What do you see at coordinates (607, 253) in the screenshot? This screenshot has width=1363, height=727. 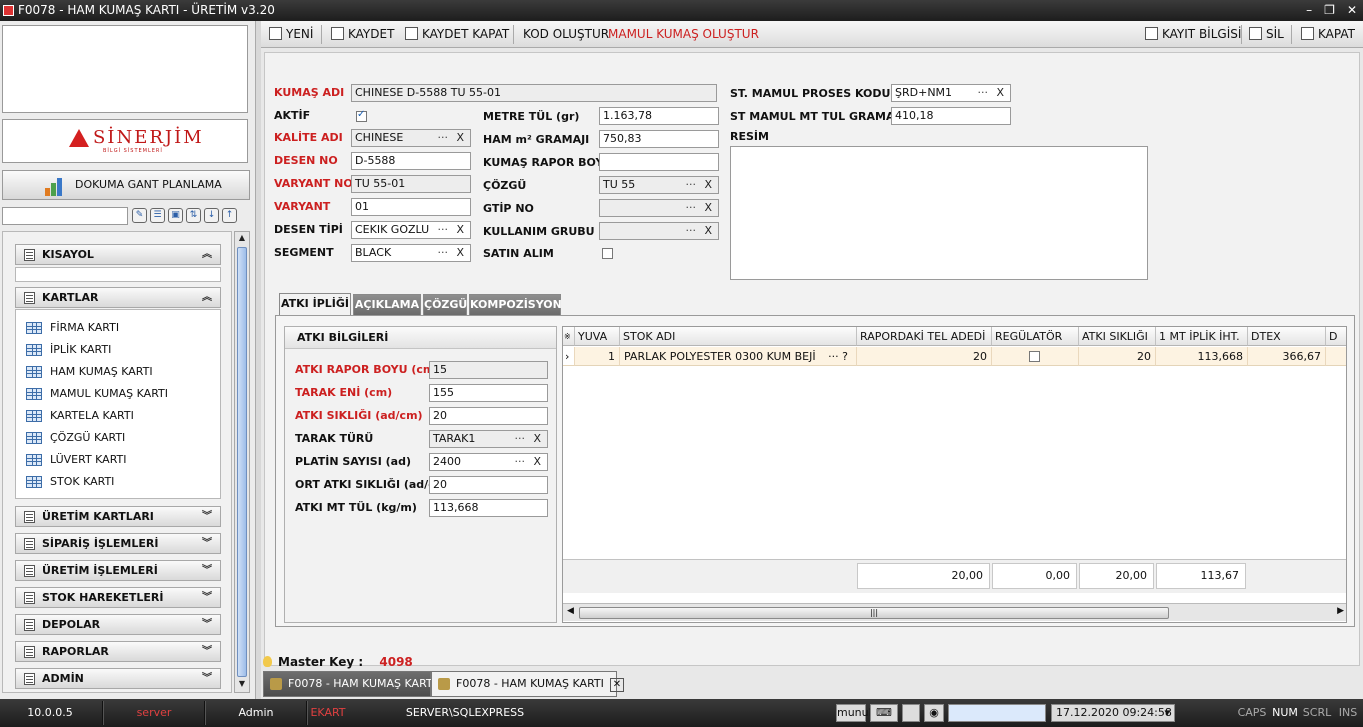 I see `satin-alim-checkbox` at bounding box center [607, 253].